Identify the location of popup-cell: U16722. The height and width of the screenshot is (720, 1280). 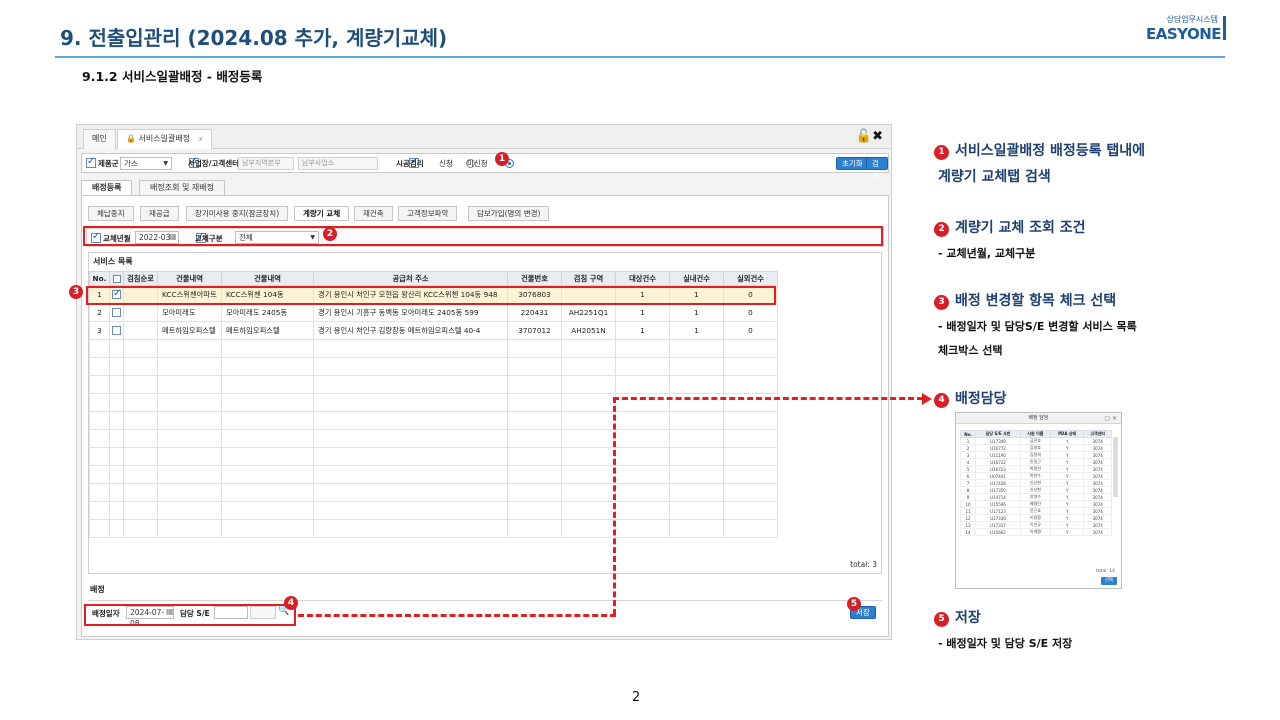
(998, 462).